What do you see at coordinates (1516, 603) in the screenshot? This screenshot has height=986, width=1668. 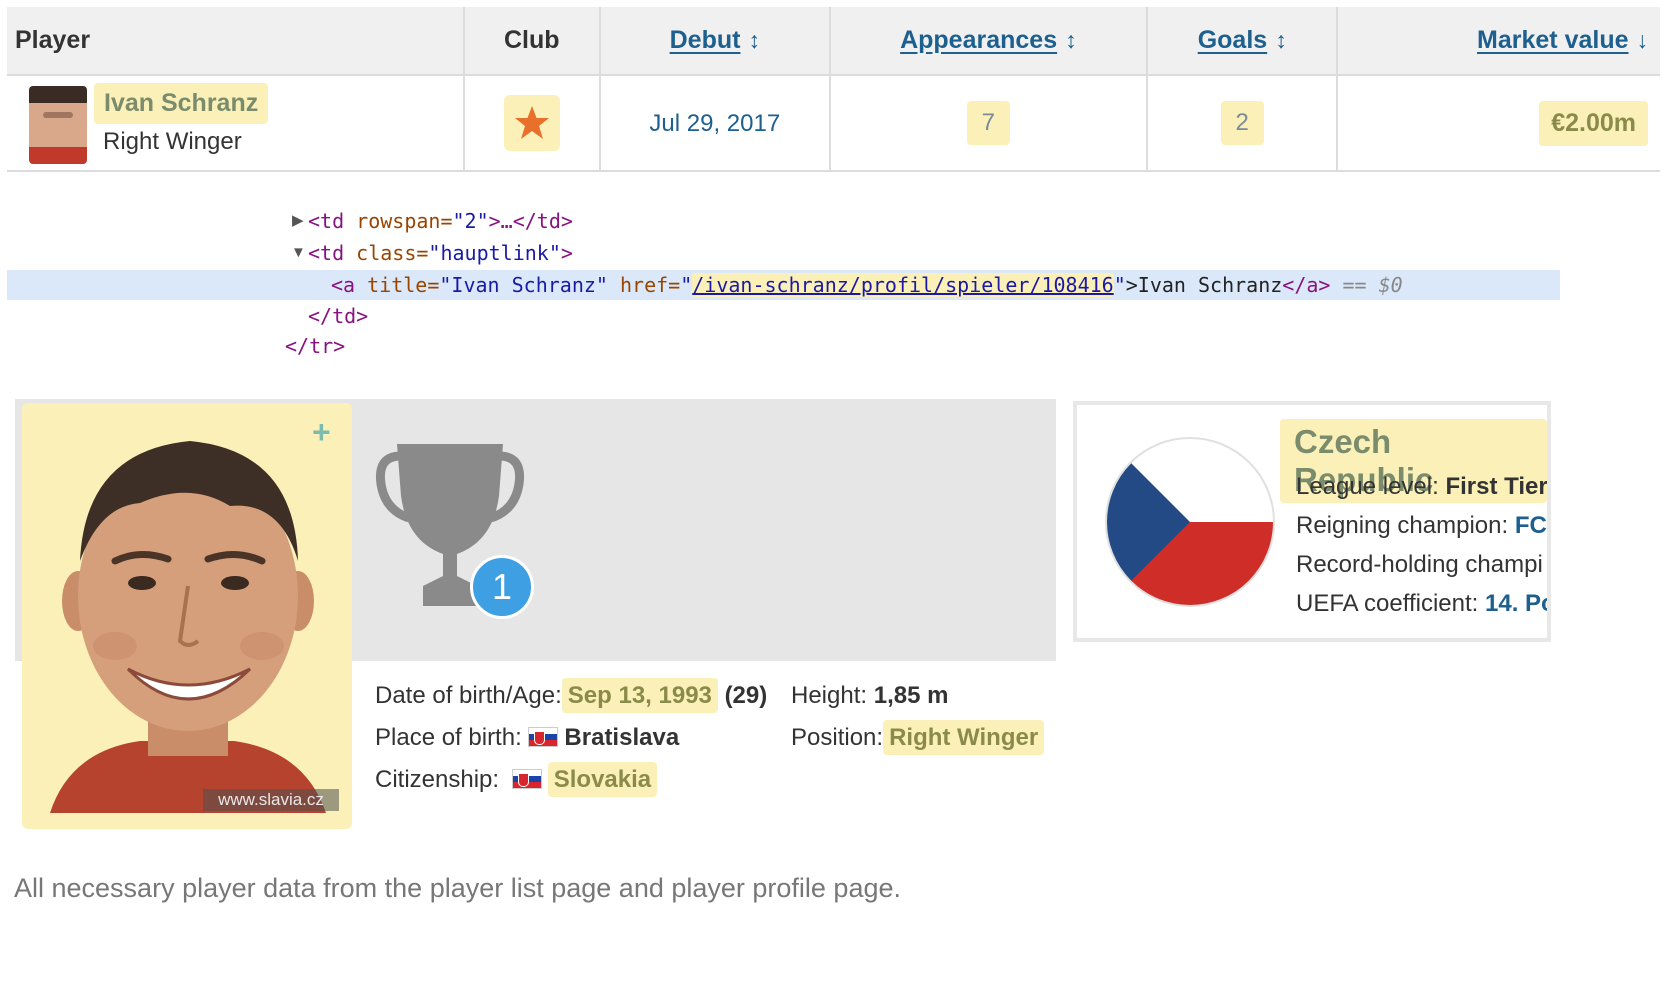 I see `uefa-coefficient-link: 14. Po` at bounding box center [1516, 603].